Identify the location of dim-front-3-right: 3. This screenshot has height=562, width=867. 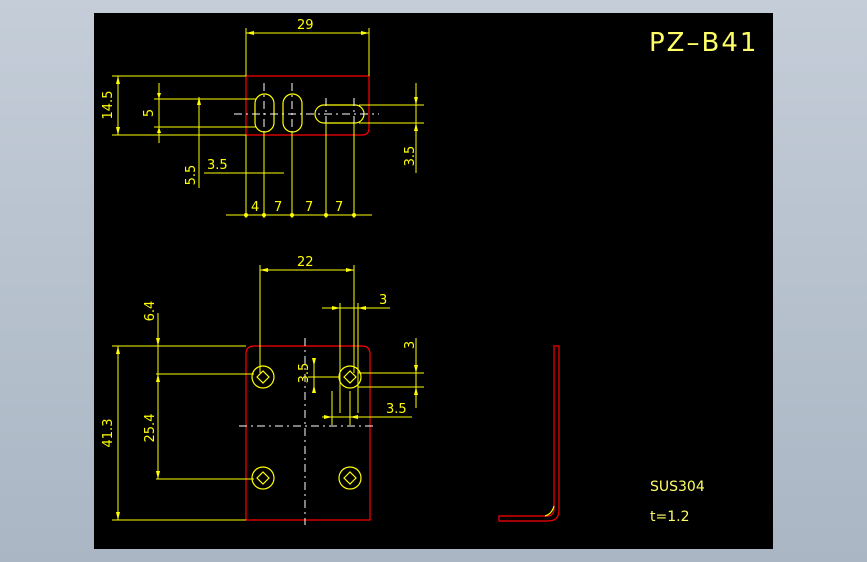
(410, 345).